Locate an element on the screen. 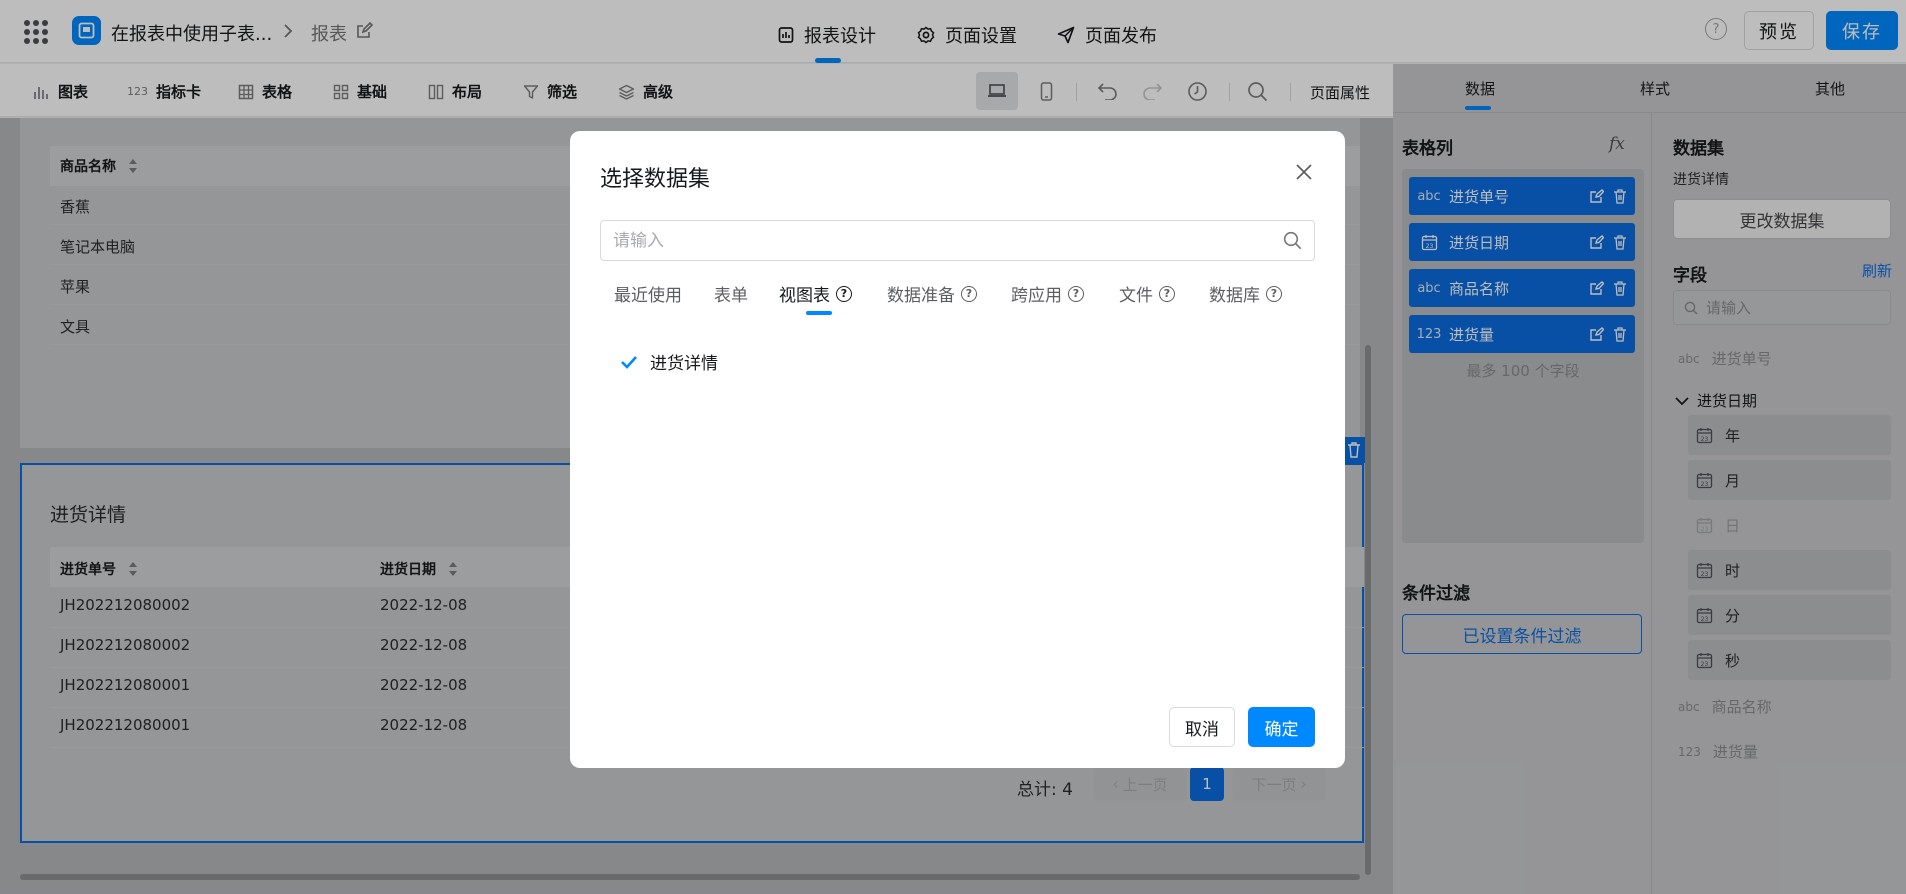  tab-label: 跨应用 is located at coordinates (1036, 296).